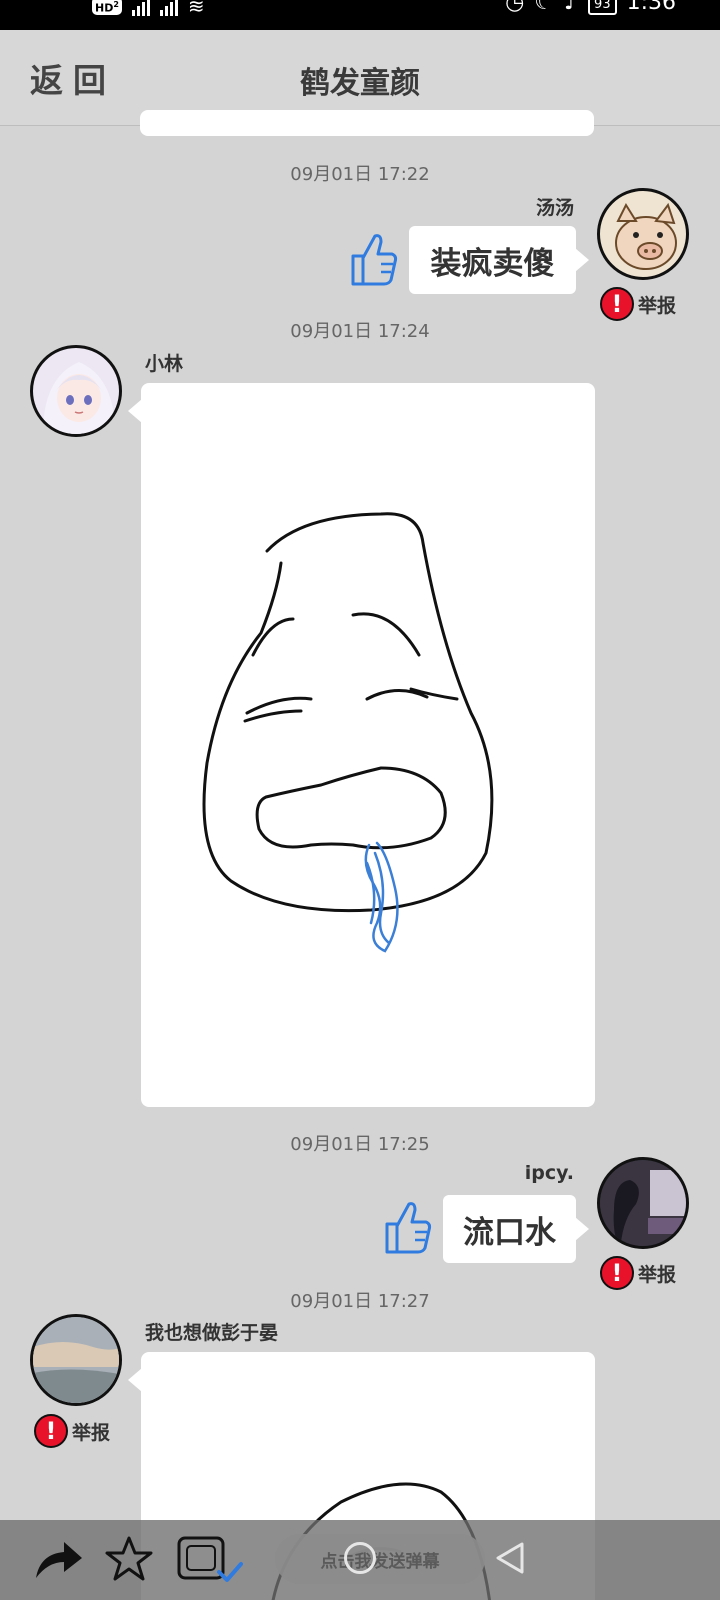 The width and height of the screenshot is (720, 1600). I want to click on message-time: 09月01日 17:25, so click(360, 1144).